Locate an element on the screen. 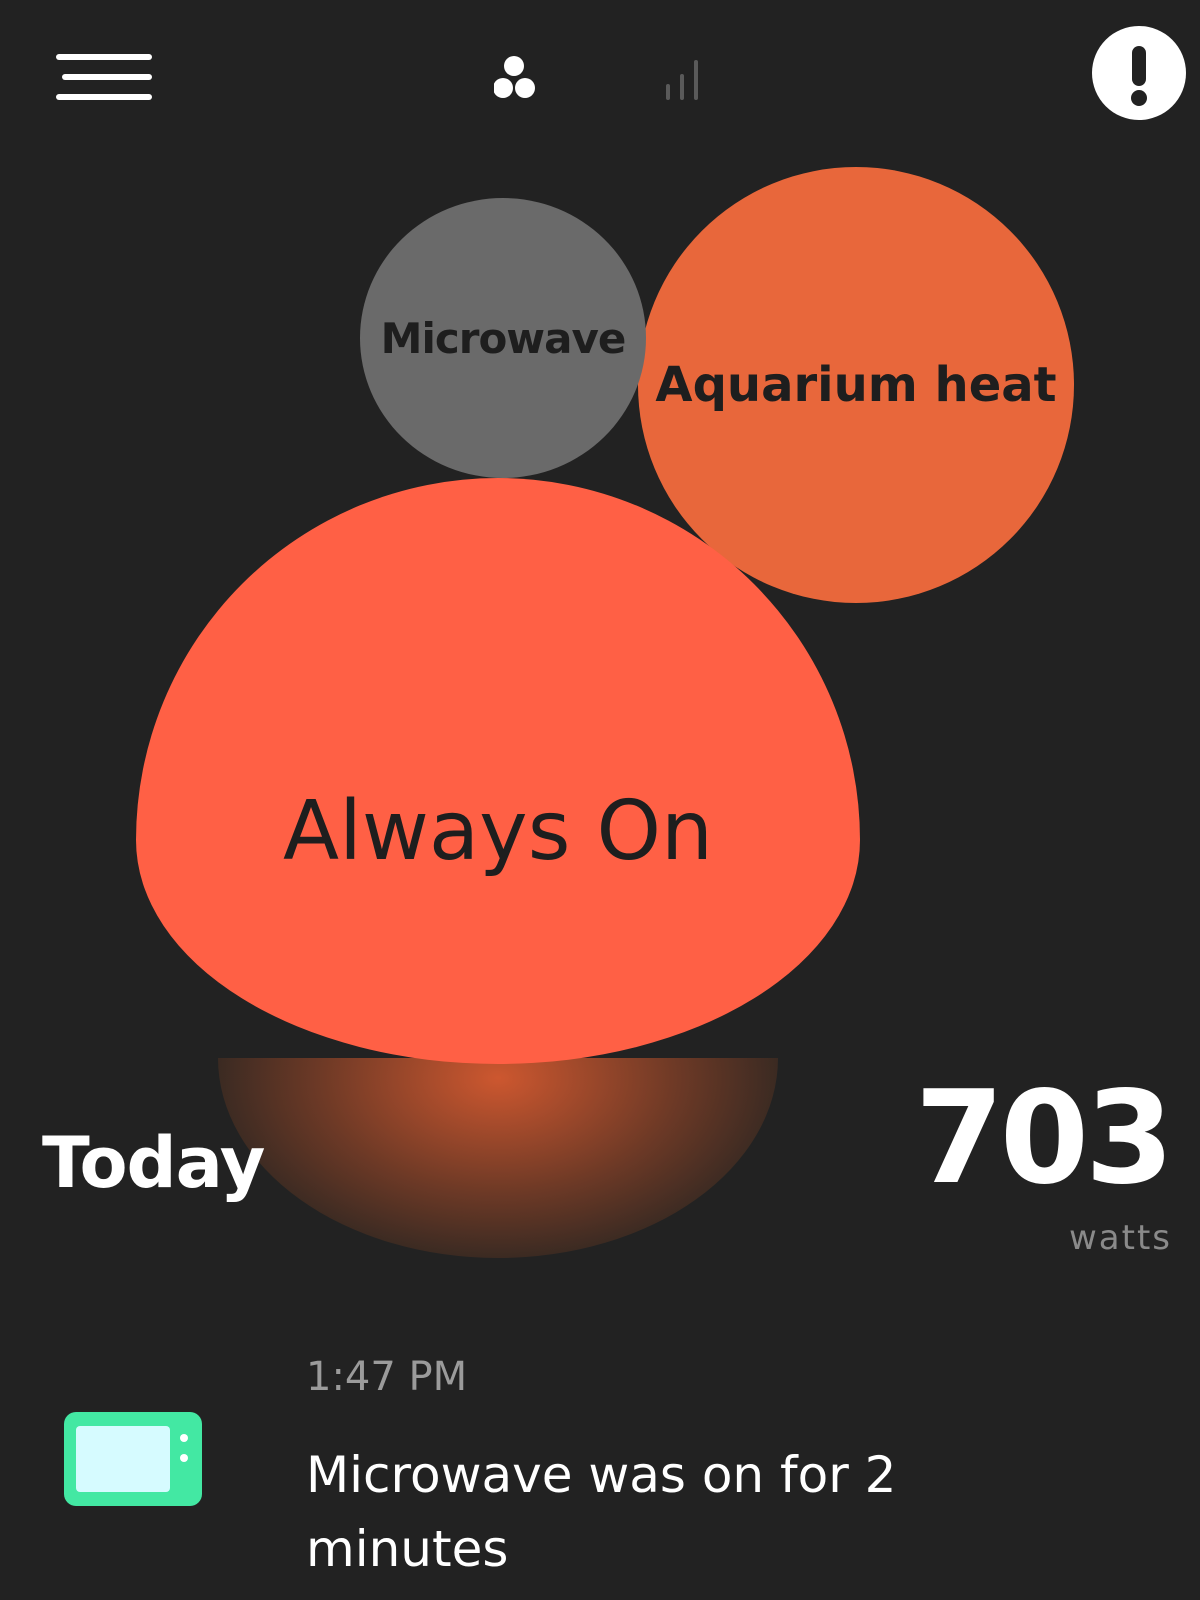  period-label: Today is located at coordinates (153, 1163).